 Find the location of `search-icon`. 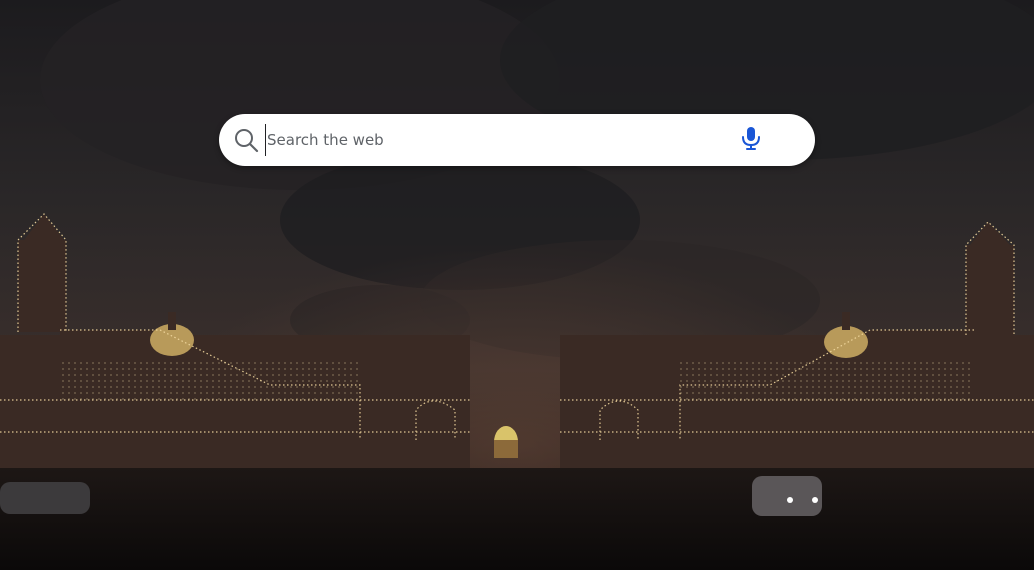

search-icon is located at coordinates (246, 140).